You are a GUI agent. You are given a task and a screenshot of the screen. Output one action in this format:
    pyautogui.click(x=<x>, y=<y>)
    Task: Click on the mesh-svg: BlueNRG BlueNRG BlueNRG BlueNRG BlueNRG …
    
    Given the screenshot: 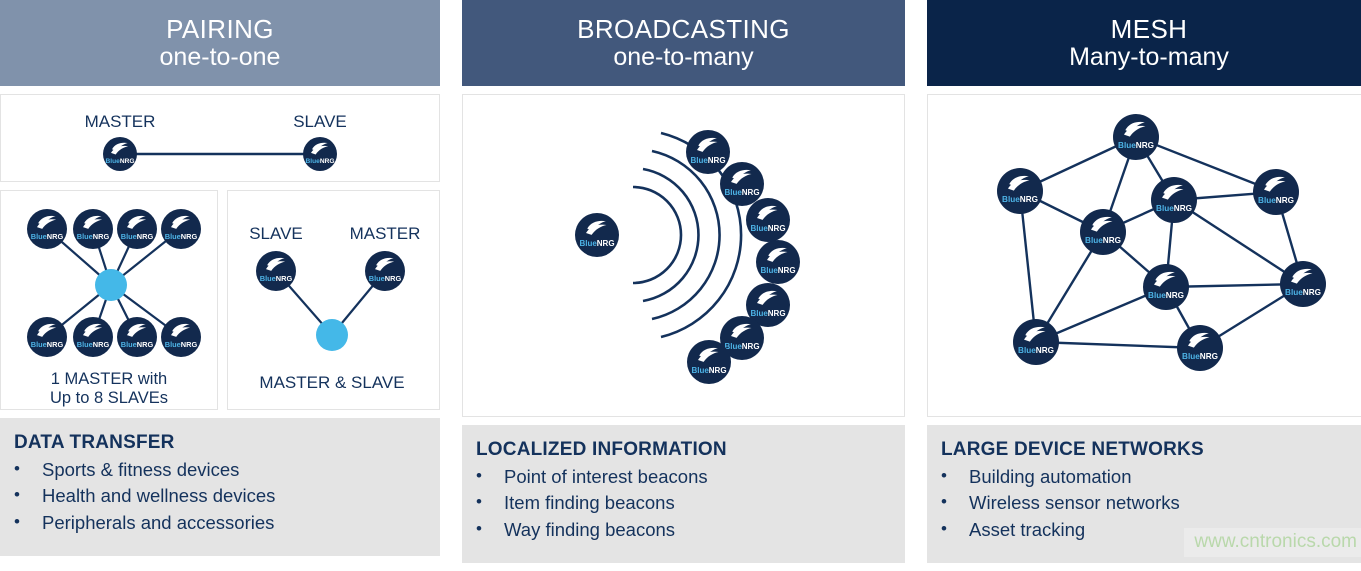 What is the action you would take?
    pyautogui.click(x=1161, y=242)
    